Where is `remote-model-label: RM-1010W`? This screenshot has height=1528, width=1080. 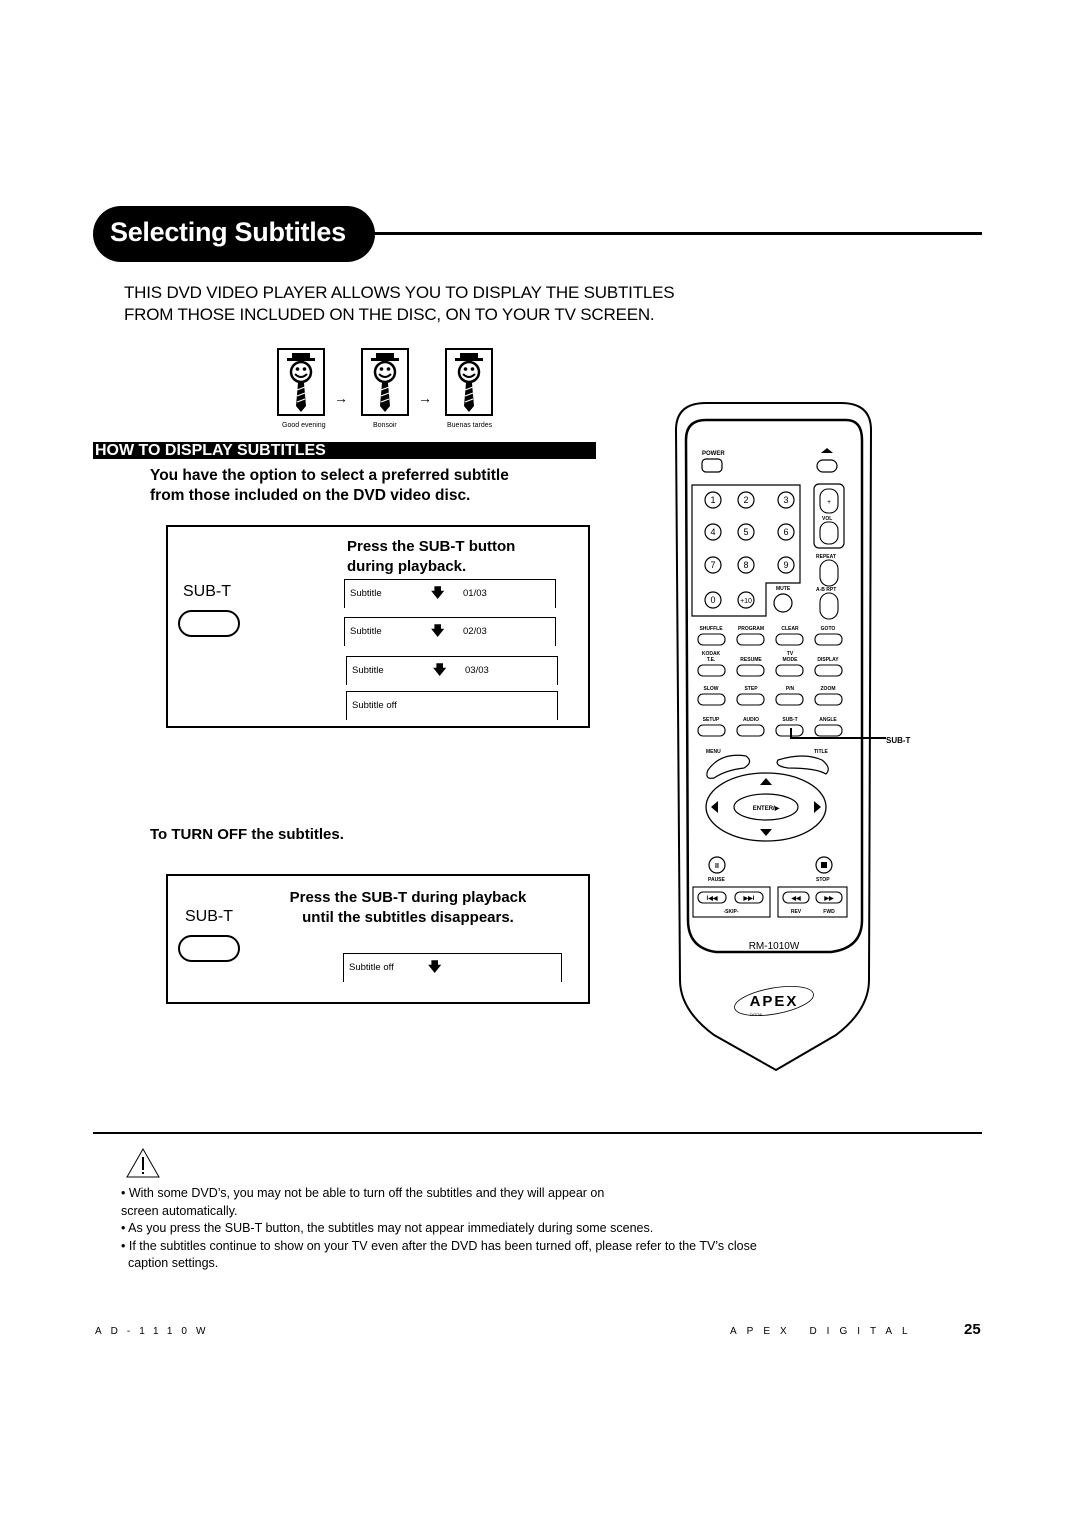
remote-model-label: RM-1010W is located at coordinates (774, 946).